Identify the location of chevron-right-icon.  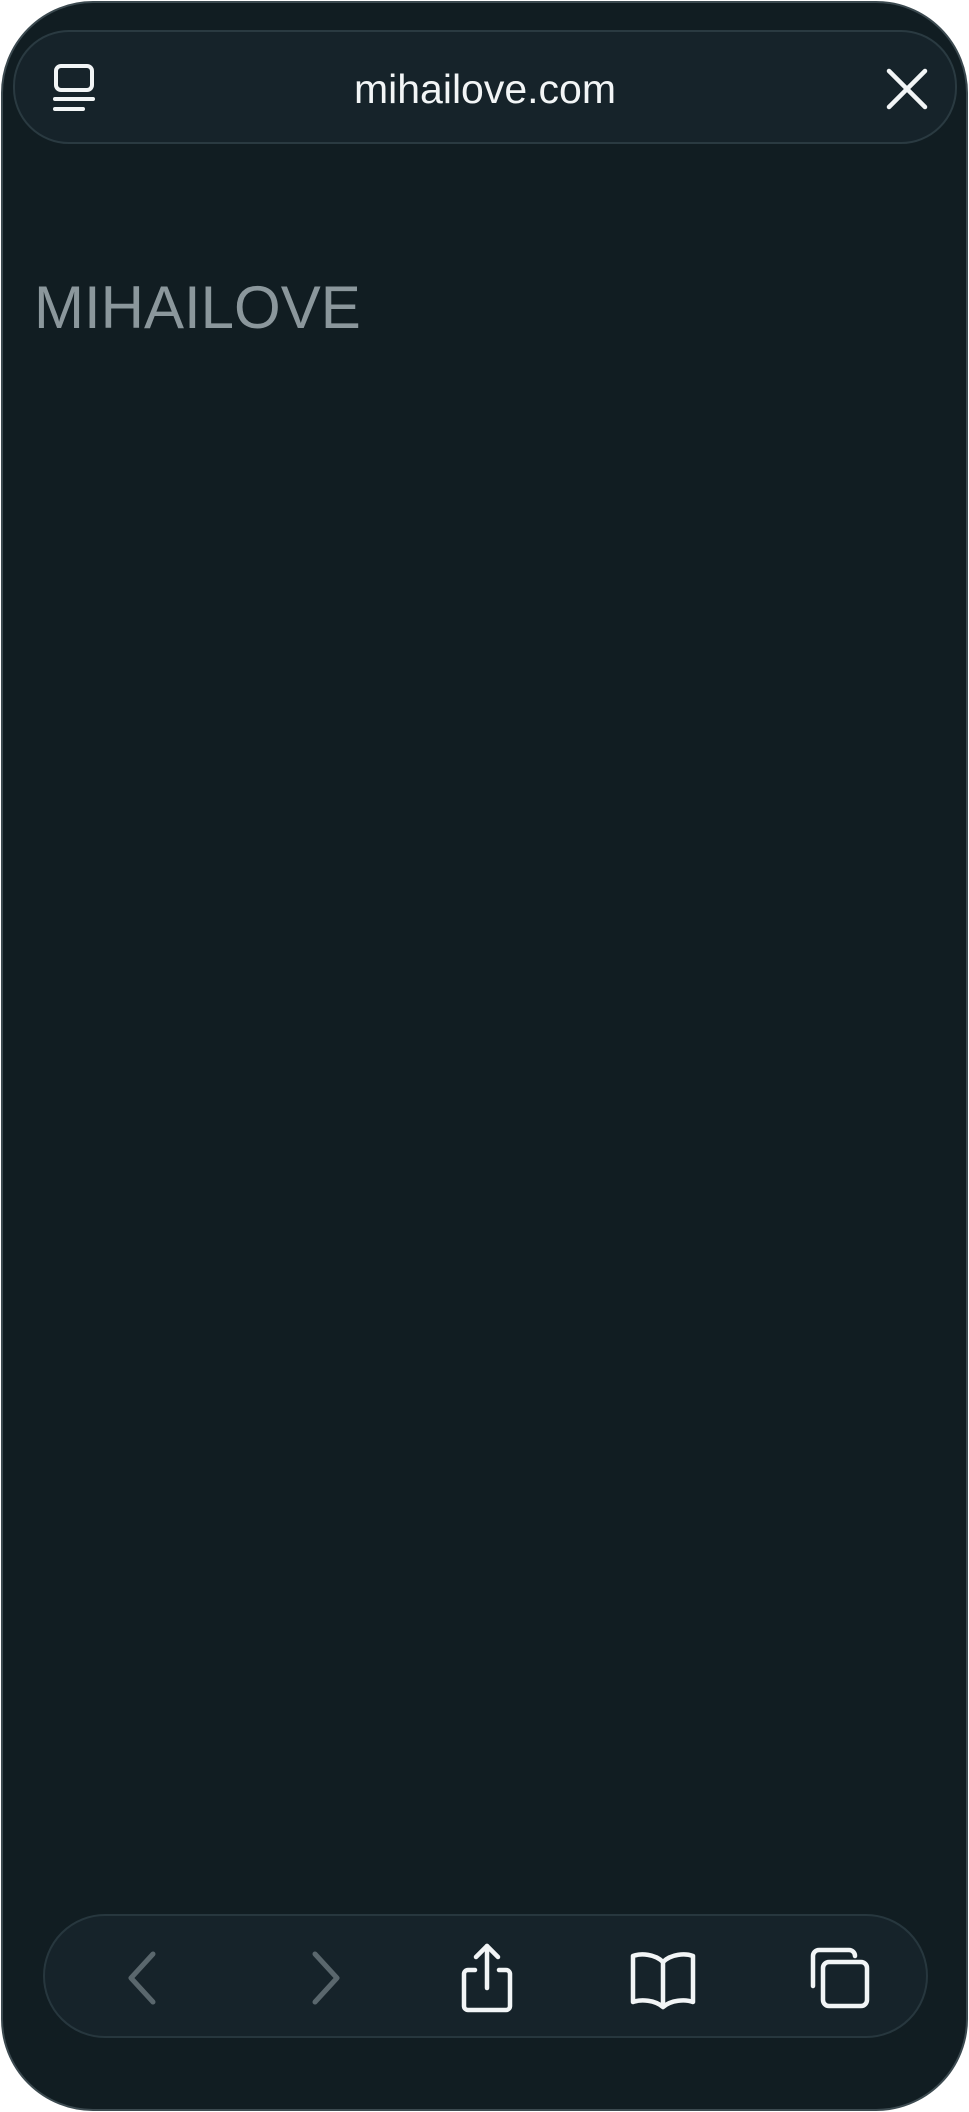
(325, 1978).